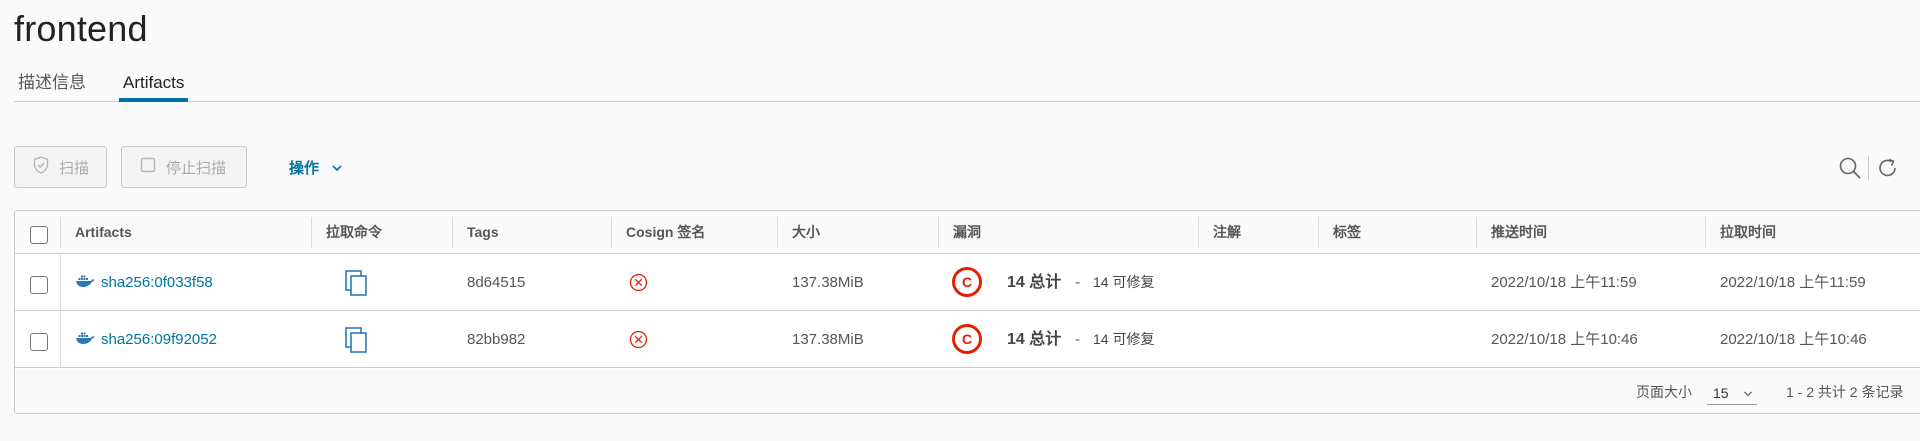 Image resolution: width=1920 pixels, height=441 pixels. What do you see at coordinates (52, 84) in the screenshot?
I see `tab-description: 描述信息` at bounding box center [52, 84].